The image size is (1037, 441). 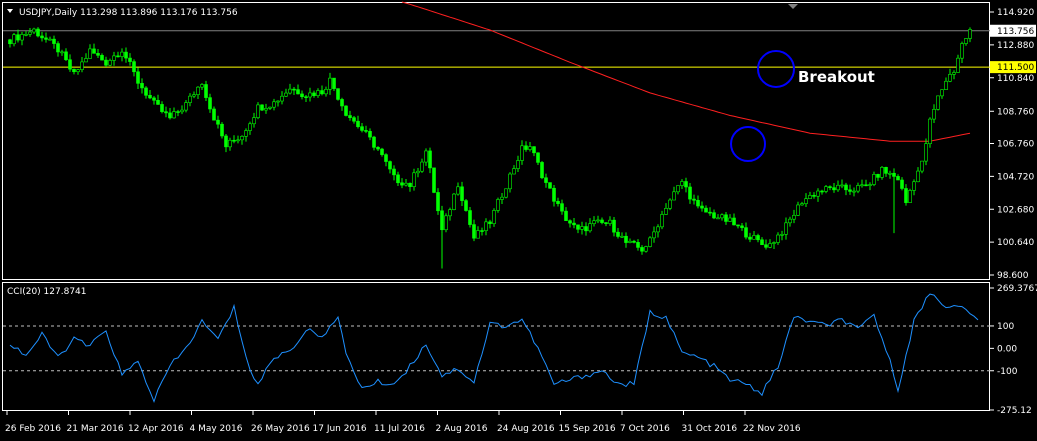 I want to click on triangle-down-icon, so click(x=10, y=11).